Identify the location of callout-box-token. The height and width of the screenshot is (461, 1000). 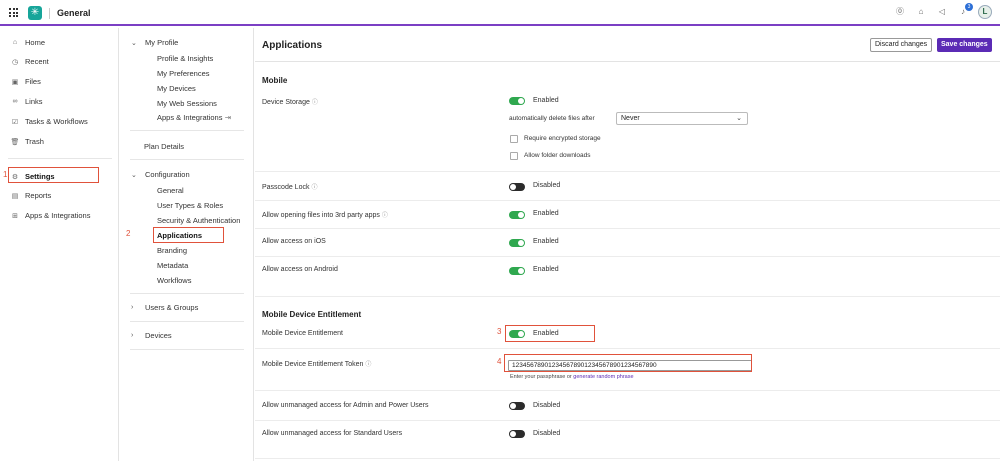
(628, 363).